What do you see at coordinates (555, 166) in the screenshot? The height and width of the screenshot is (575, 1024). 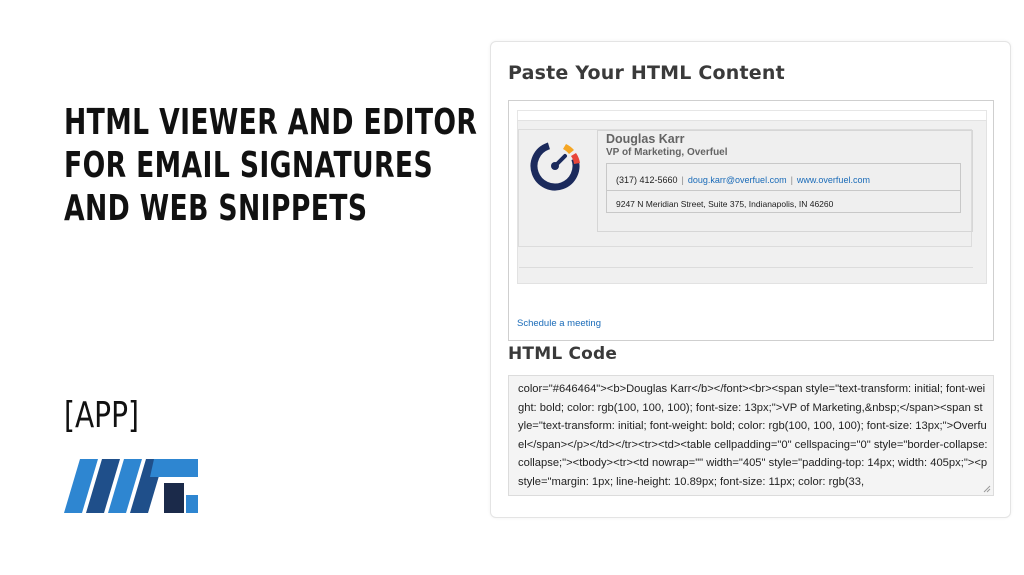 I see `overfuel-gauge-icon` at bounding box center [555, 166].